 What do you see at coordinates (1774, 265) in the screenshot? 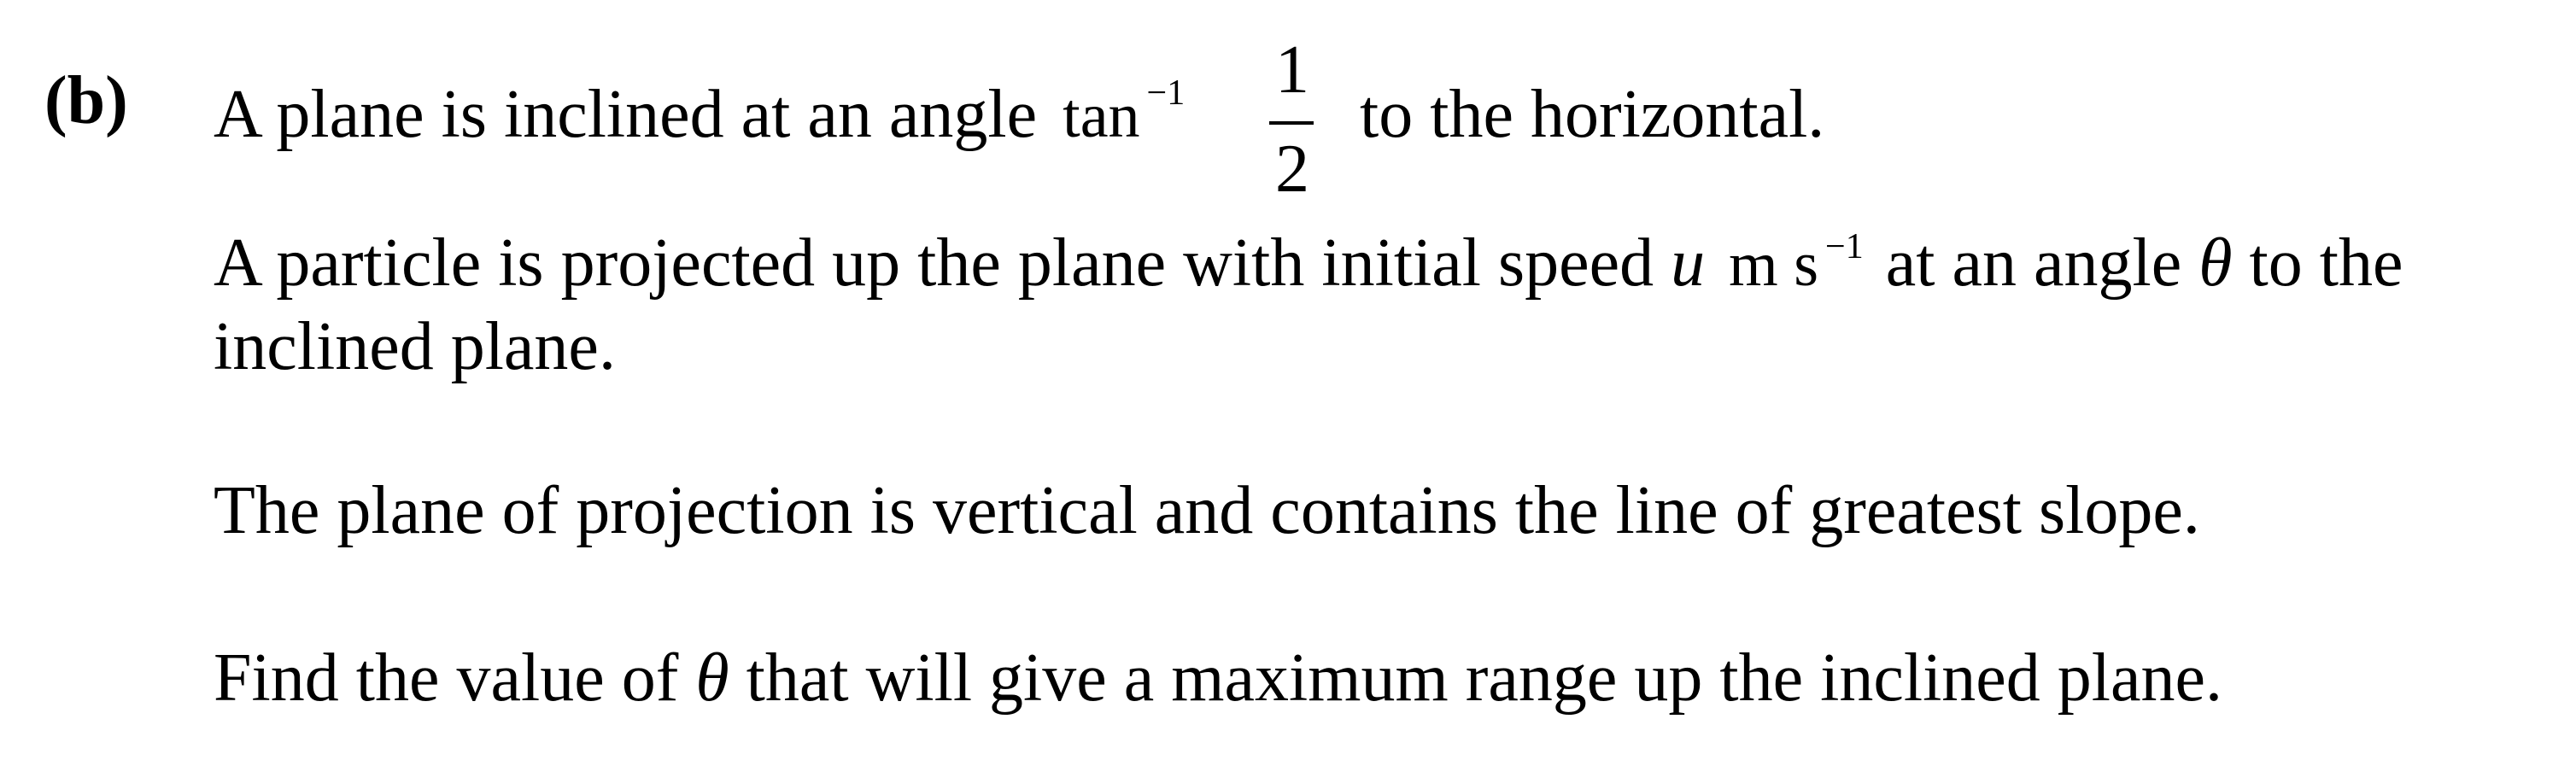
I see `speed-units: m s` at bounding box center [1774, 265].